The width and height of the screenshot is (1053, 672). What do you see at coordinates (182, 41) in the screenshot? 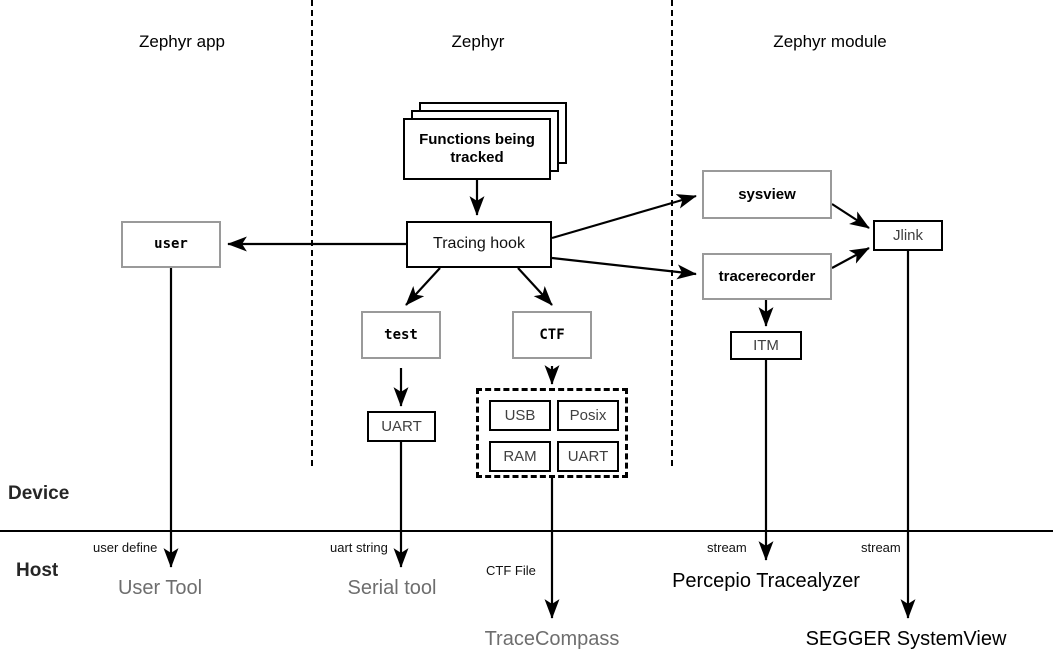
I see `lane-title-zephyr-app: Zephyr app` at bounding box center [182, 41].